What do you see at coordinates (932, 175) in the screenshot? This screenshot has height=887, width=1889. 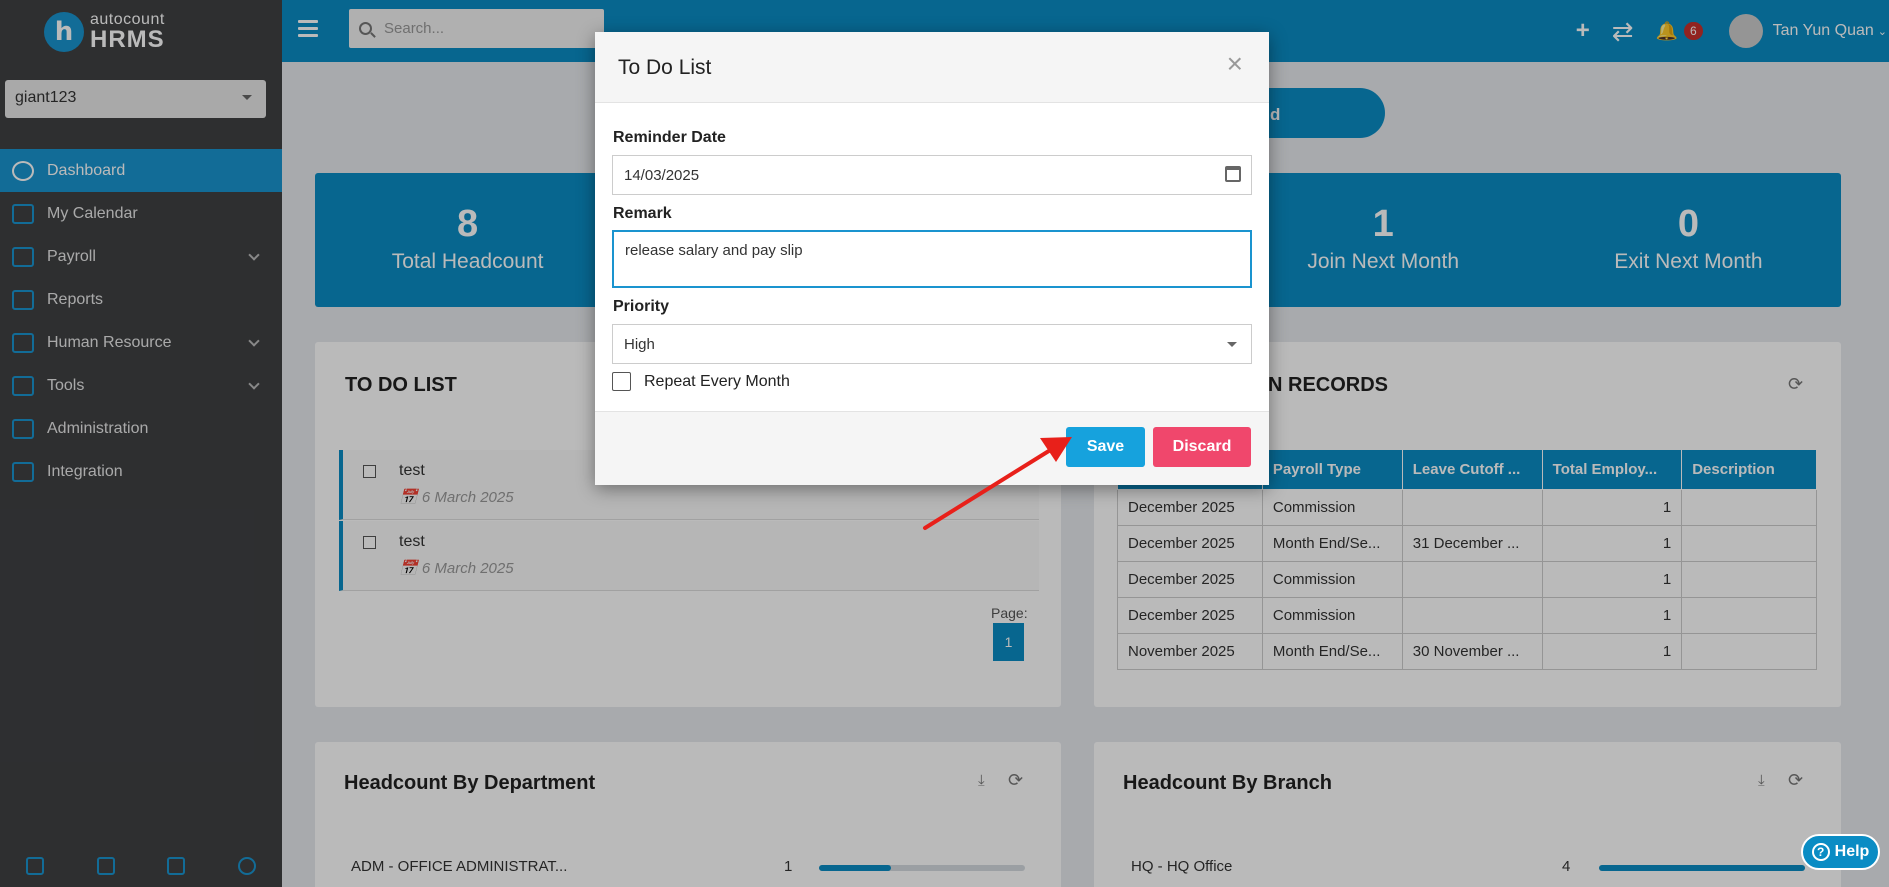 I see `reminder-date-input: 14/03/2025` at bounding box center [932, 175].